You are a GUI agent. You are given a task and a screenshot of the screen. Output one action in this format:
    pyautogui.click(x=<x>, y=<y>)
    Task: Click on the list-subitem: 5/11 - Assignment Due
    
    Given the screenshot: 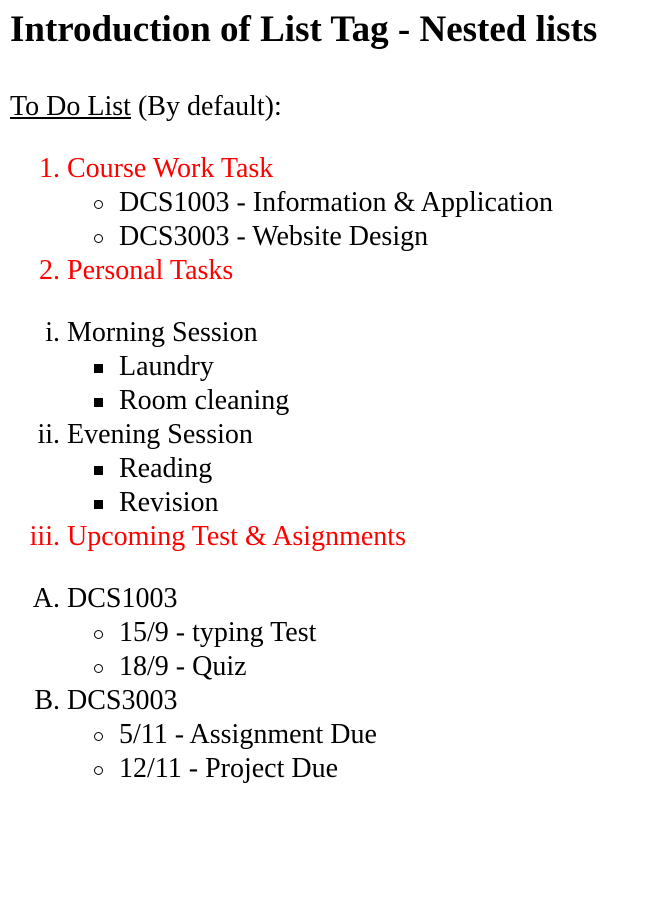 What is the action you would take?
    pyautogui.click(x=340, y=735)
    